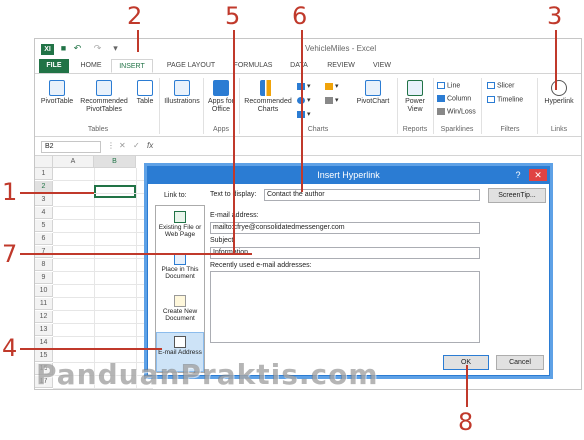  What do you see at coordinates (135, 16) in the screenshot?
I see `callout-2: 2` at bounding box center [135, 16].